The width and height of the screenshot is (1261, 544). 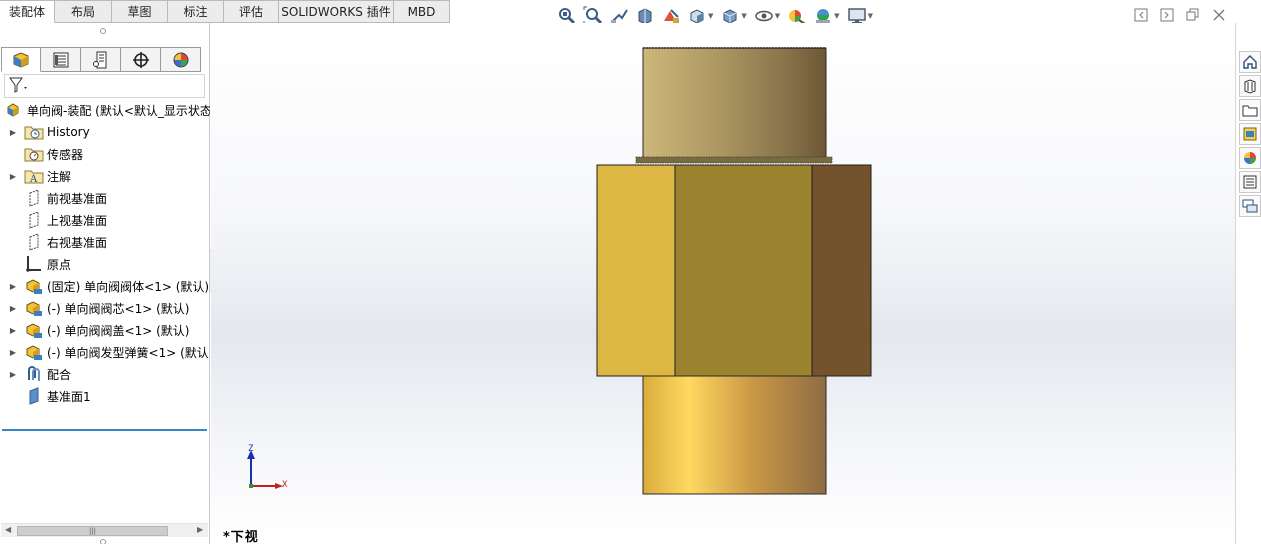 What do you see at coordinates (118, 330) in the screenshot?
I see `tree-item-label: (-) 单向阀阀盖<1> (默认)` at bounding box center [118, 330].